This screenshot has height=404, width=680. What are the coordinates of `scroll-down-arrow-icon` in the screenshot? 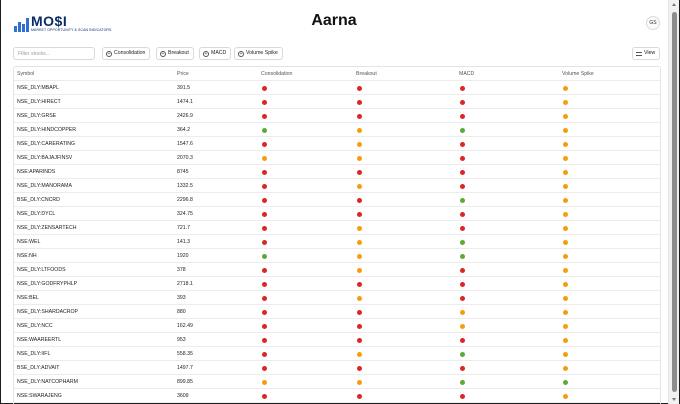 It's located at (674, 399).